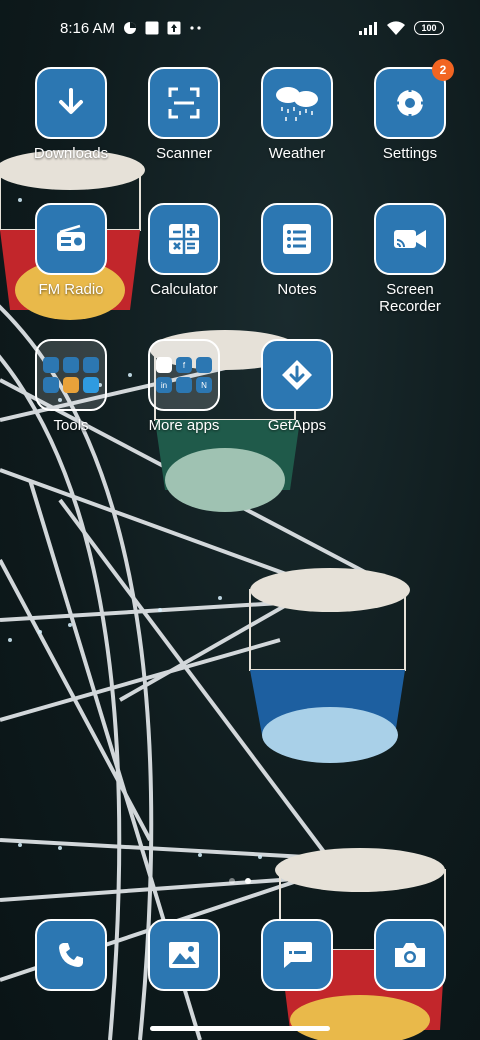 This screenshot has width=480, height=1040. Describe the element at coordinates (248, 881) in the screenshot. I see `page-dot-active` at that location.